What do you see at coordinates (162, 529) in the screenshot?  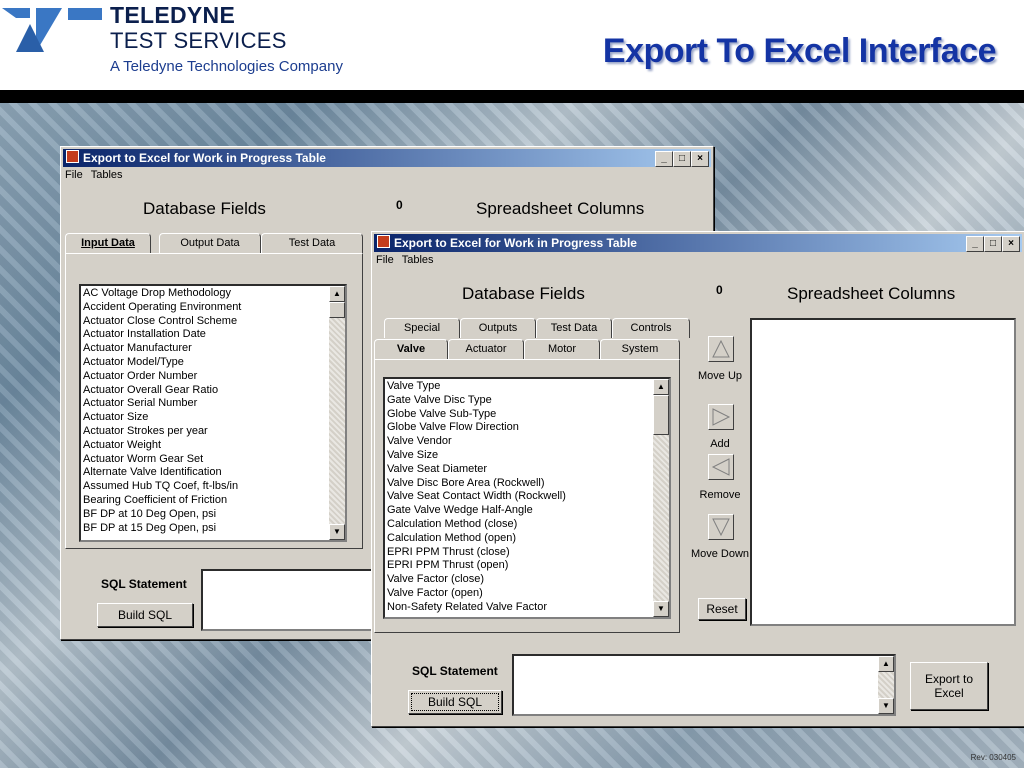 I see `list-item: BF DP at 15 Deg Open, psi` at bounding box center [162, 529].